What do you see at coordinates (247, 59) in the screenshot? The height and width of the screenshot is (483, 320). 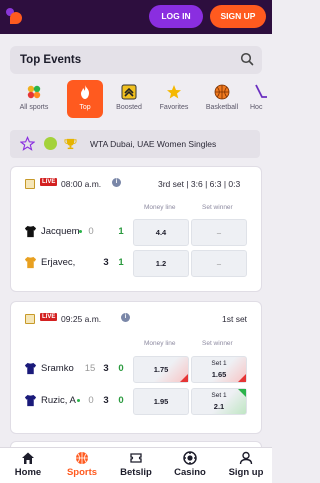 I see `search-icon` at bounding box center [247, 59].